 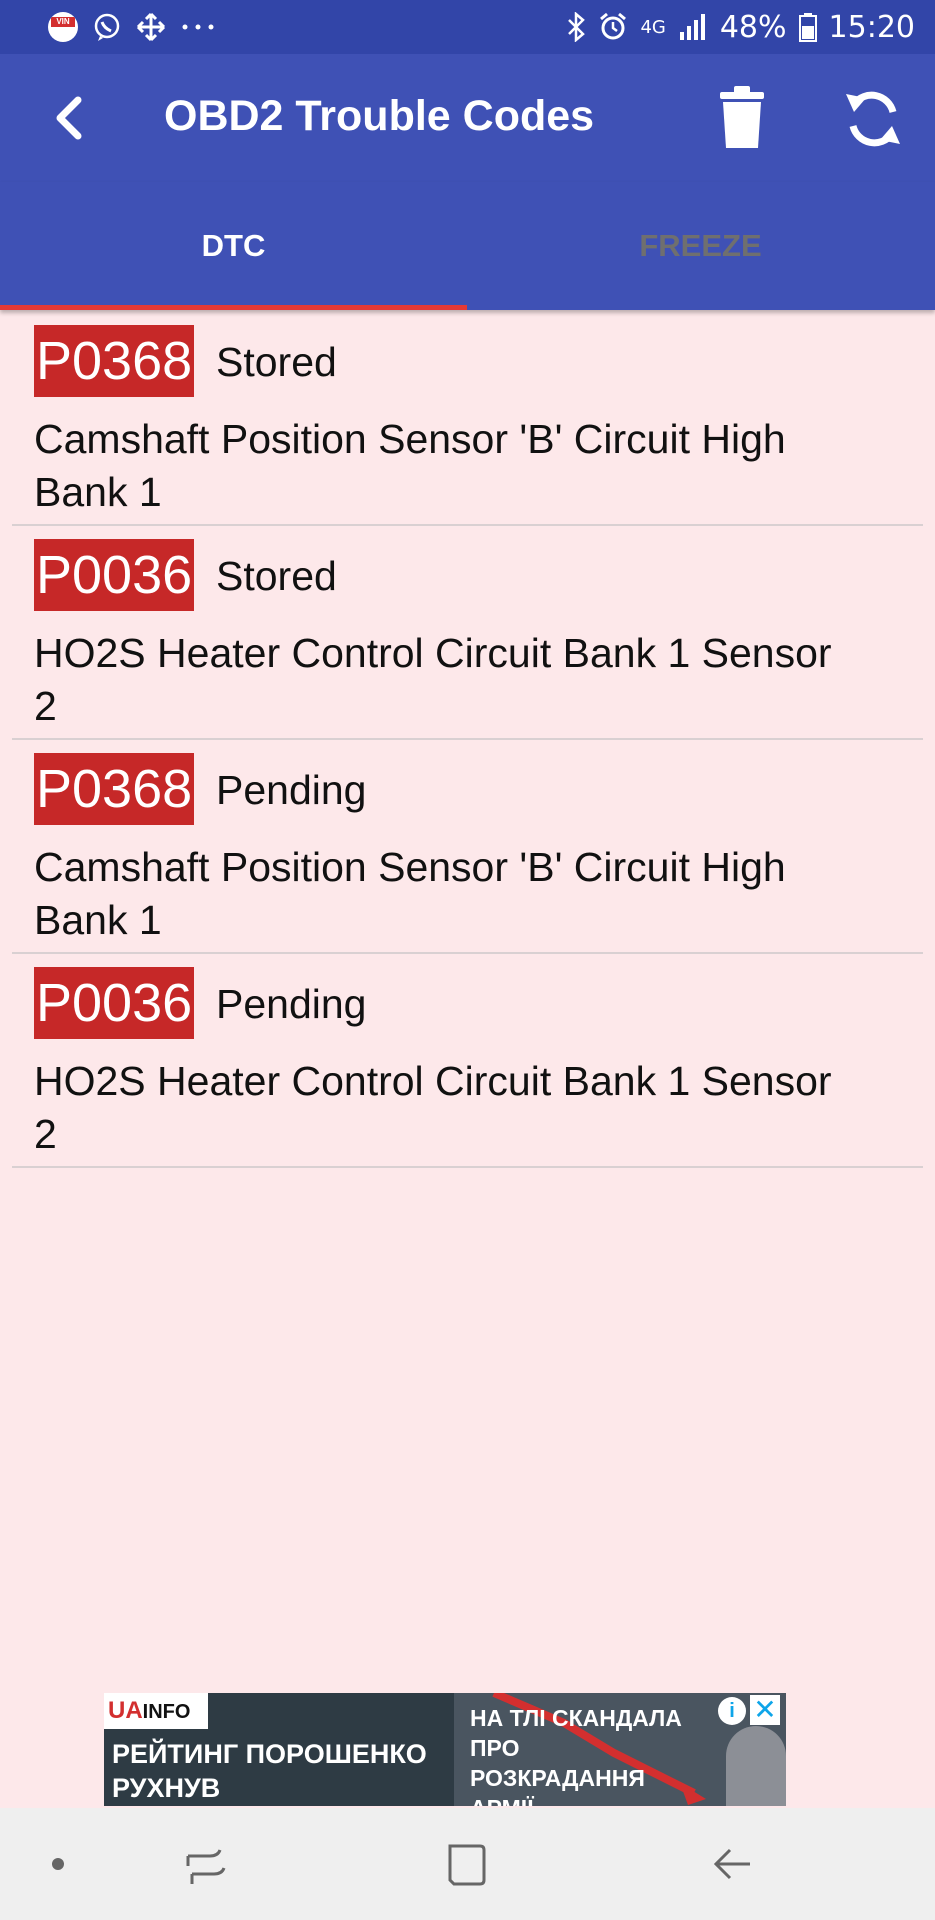 I want to click on tab-indicator, so click(x=233, y=307).